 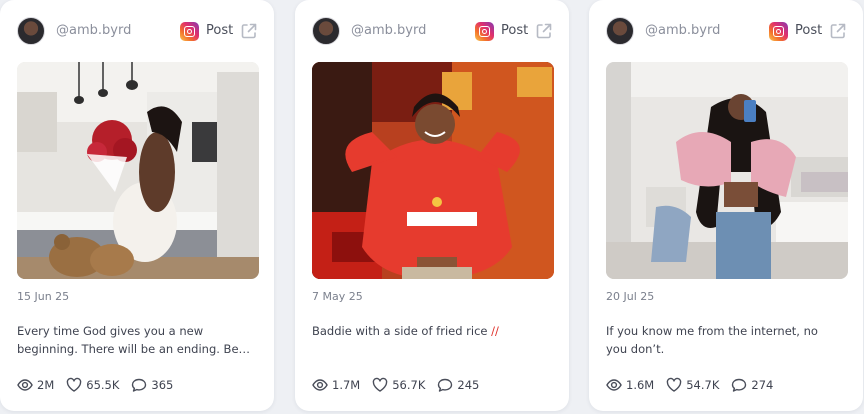 I want to click on post-caption: Baddie with a side of fried rice //, so click(x=430, y=331).